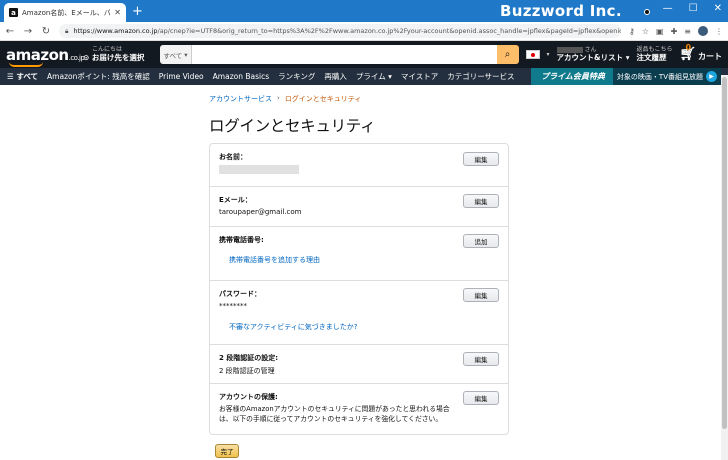 Image resolution: width=728 pixels, height=460 pixels. What do you see at coordinates (374, 76) in the screenshot?
I see `nav-item-prime: プライム ▾` at bounding box center [374, 76].